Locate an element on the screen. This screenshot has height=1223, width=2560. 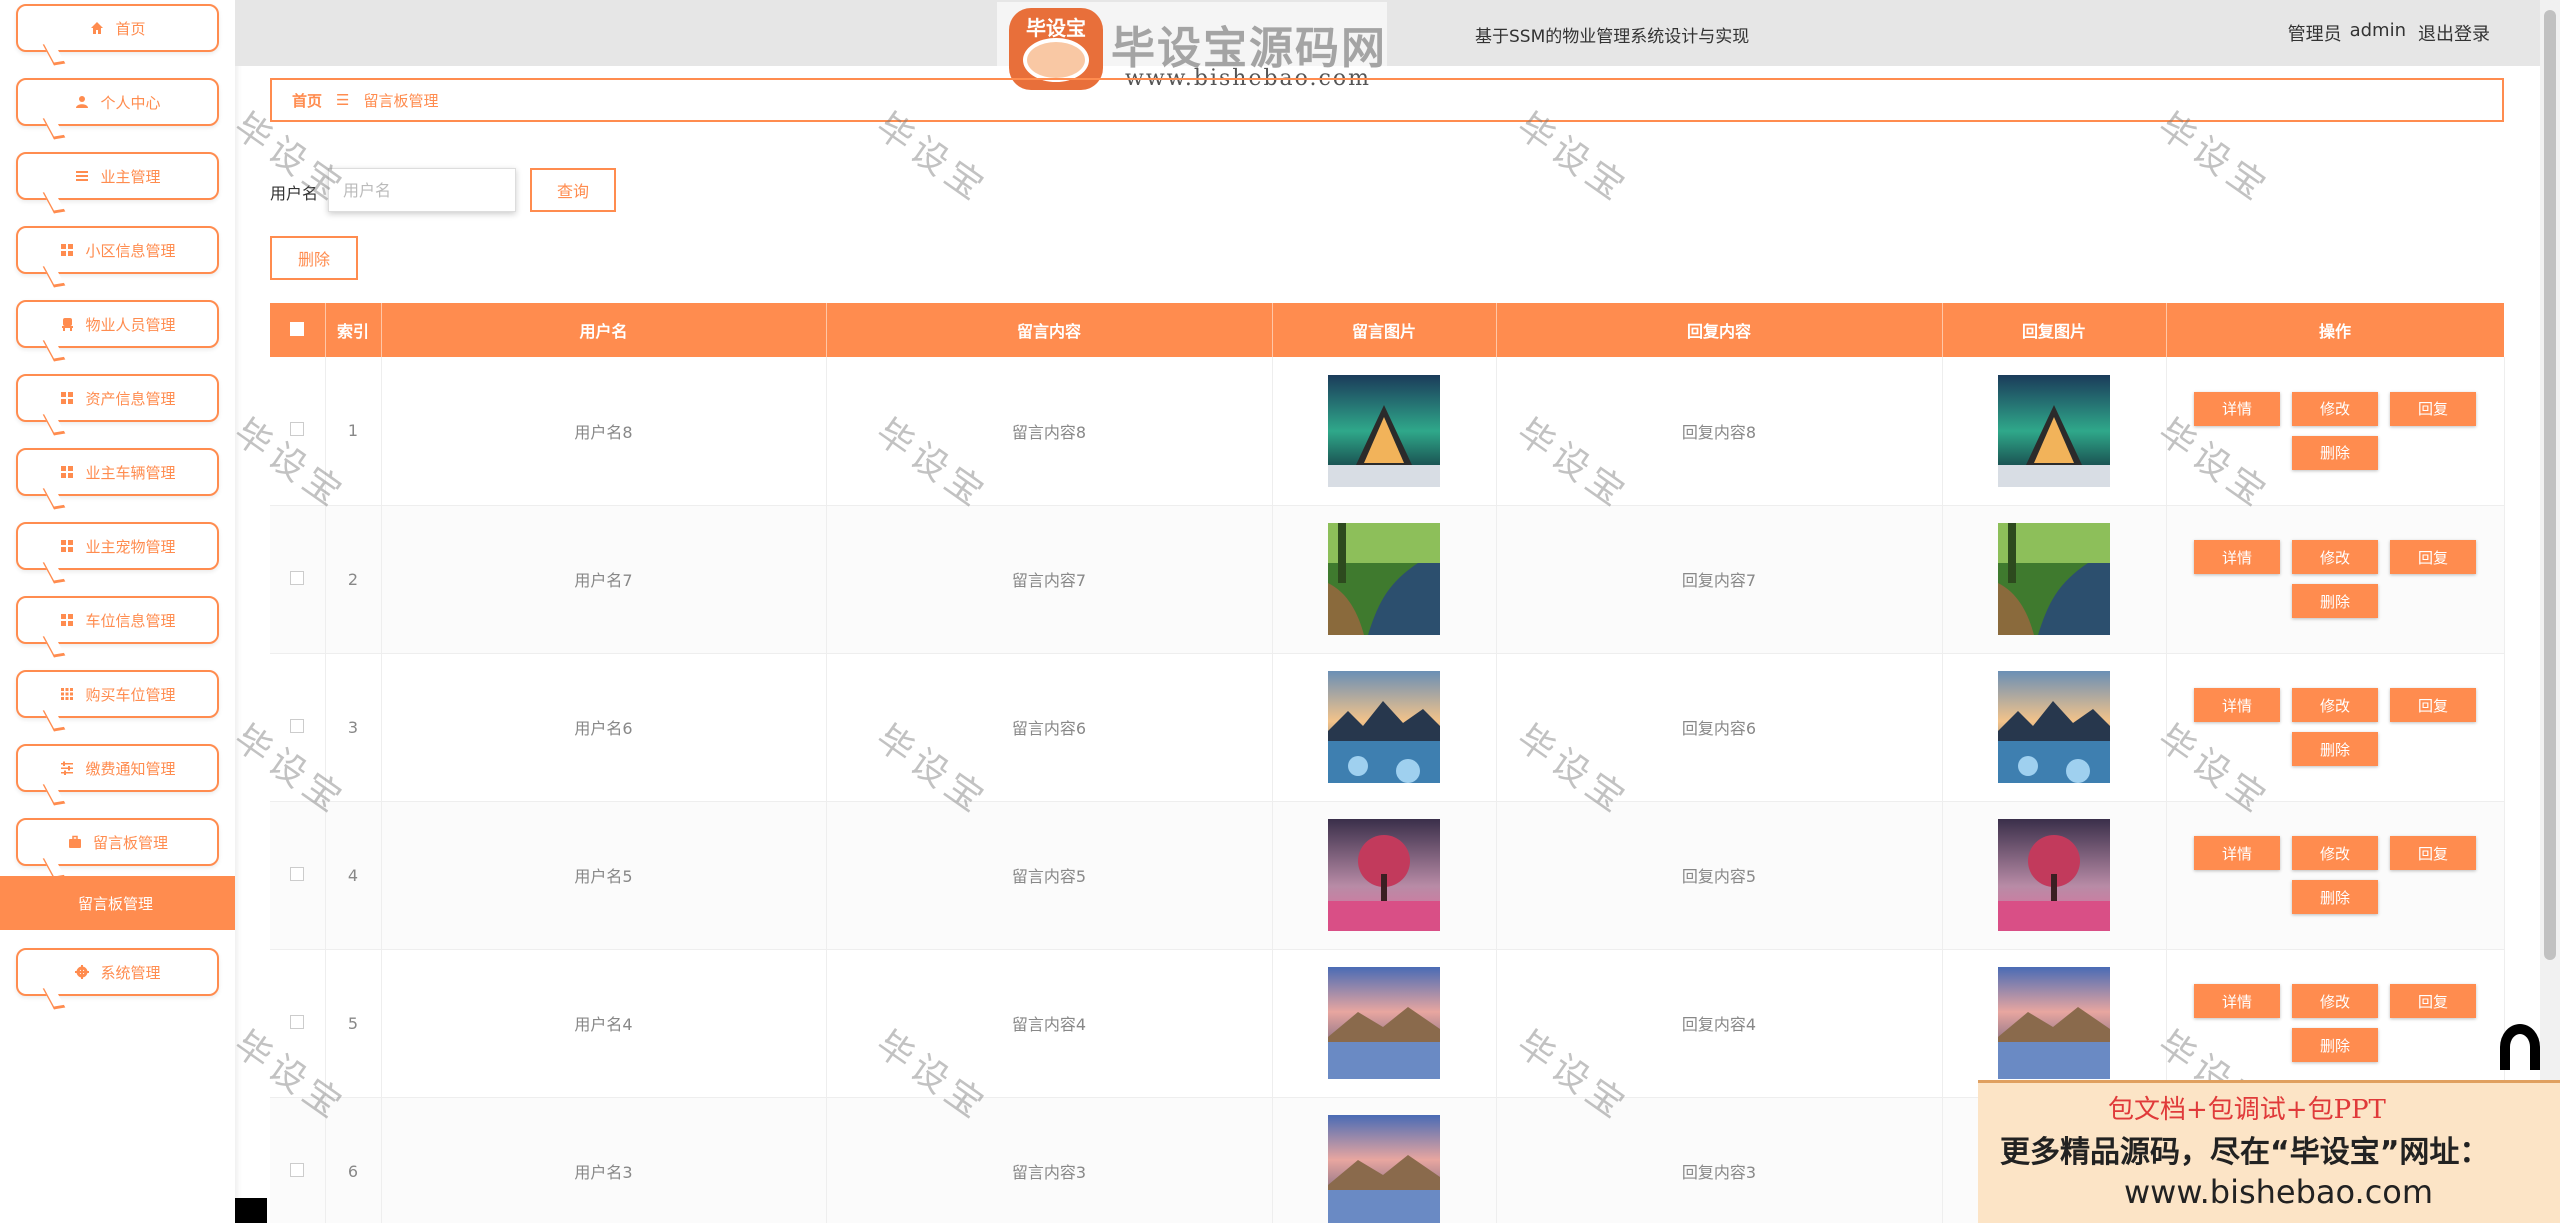
sidebar-item-message-board: 留言板管理 is located at coordinates (117, 842).